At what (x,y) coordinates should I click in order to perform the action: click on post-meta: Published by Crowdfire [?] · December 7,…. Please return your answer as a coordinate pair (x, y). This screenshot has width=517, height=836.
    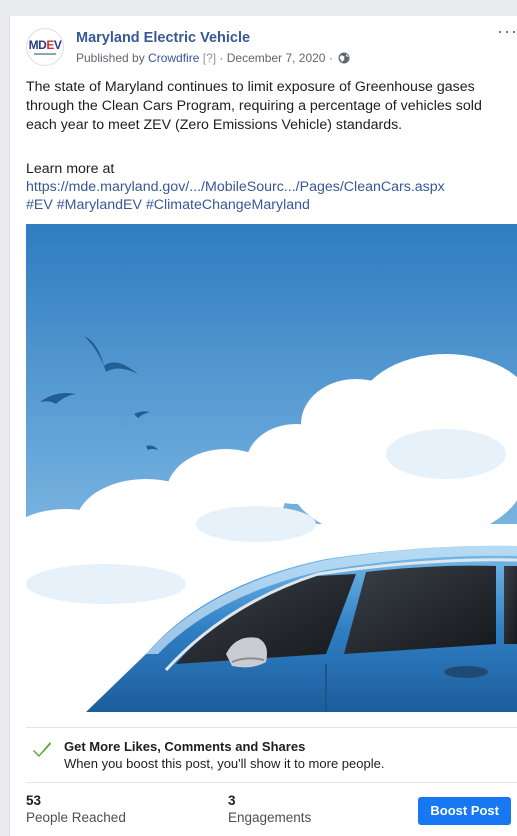
    Looking at the image, I should click on (213, 59).